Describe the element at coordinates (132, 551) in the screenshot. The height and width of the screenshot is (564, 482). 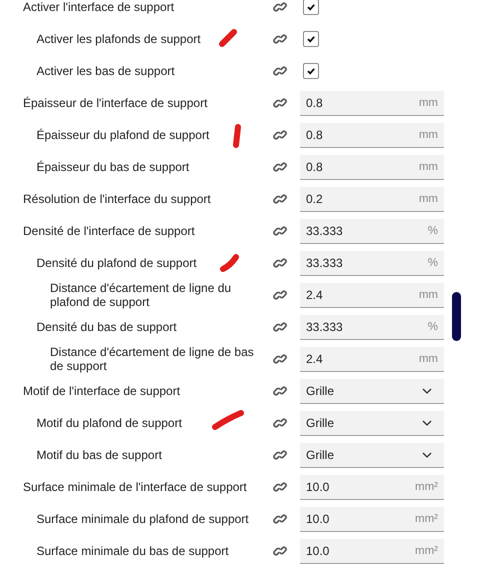
I see `setting-label: Surface minimale du bas de support` at that location.